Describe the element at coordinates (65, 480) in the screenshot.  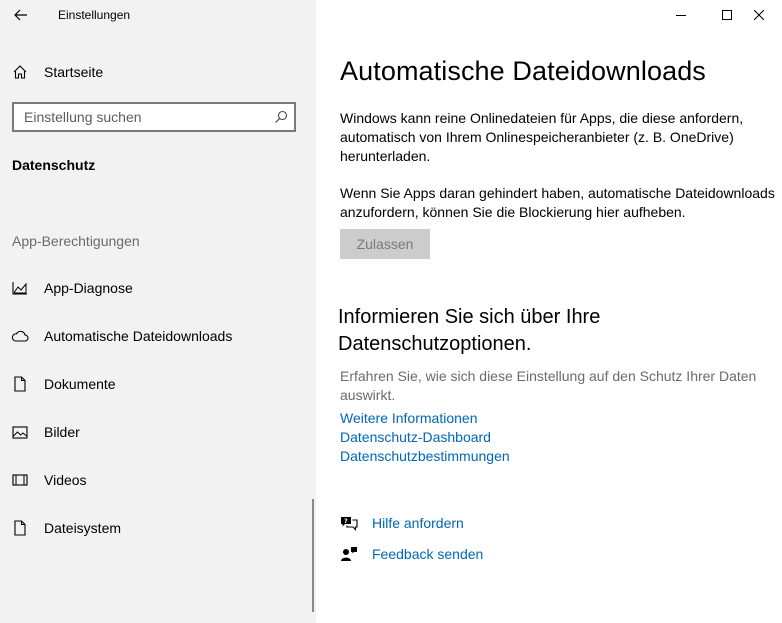
I see `sidebar-item-label: Videos` at that location.